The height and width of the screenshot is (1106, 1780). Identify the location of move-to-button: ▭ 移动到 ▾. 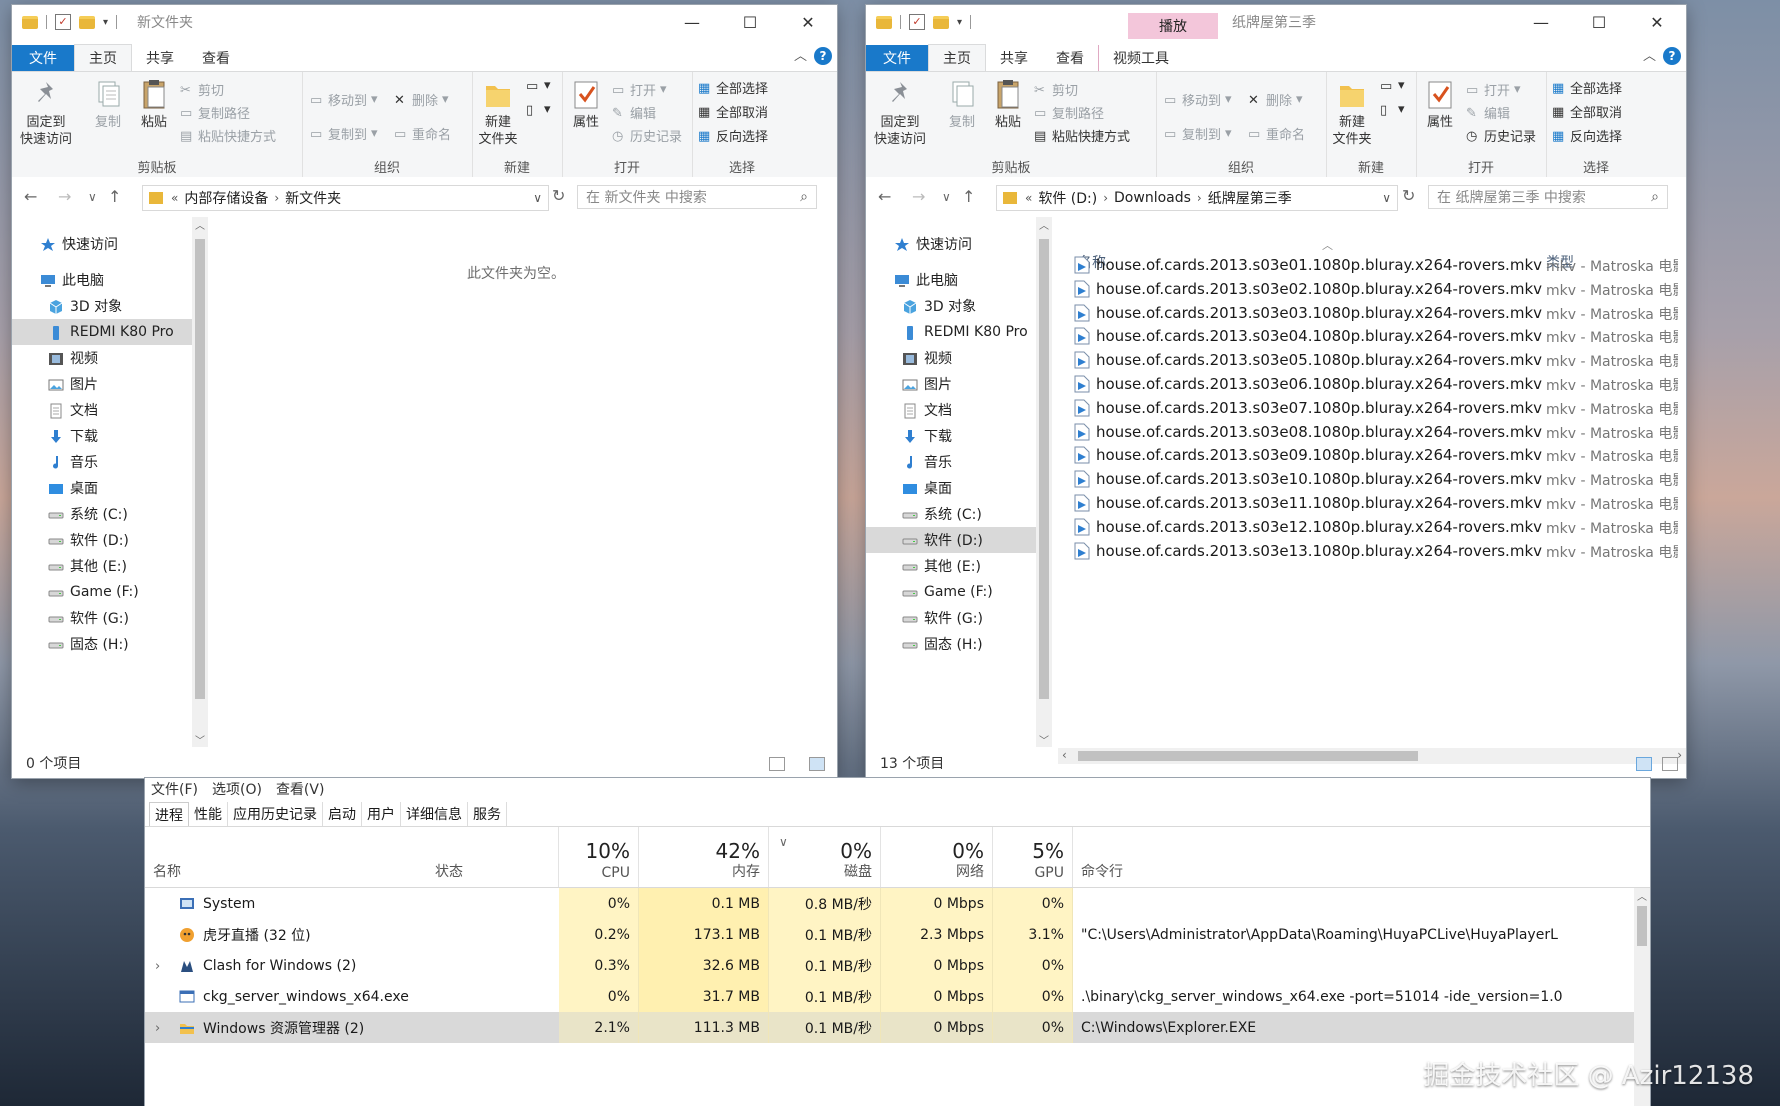
(1198, 99).